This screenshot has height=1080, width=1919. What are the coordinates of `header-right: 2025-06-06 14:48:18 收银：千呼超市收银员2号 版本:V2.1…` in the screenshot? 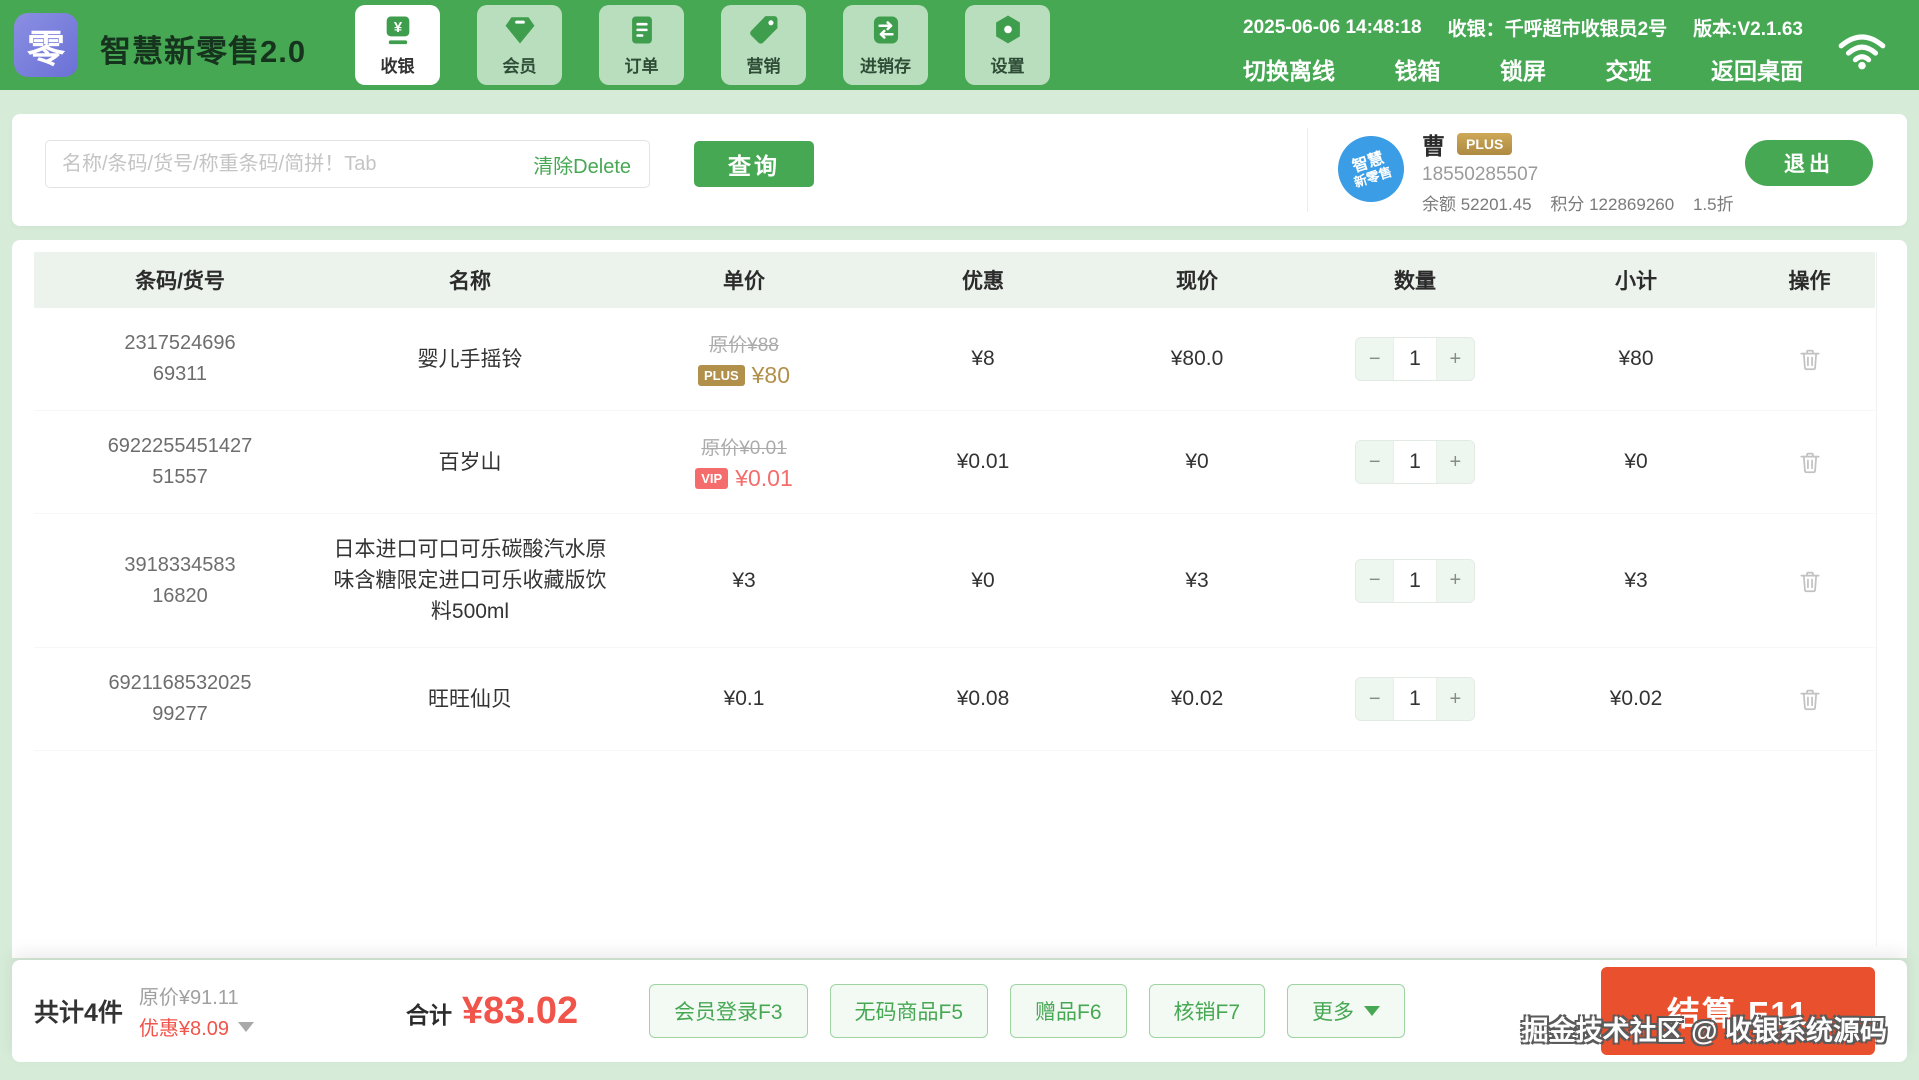 It's located at (1565, 50).